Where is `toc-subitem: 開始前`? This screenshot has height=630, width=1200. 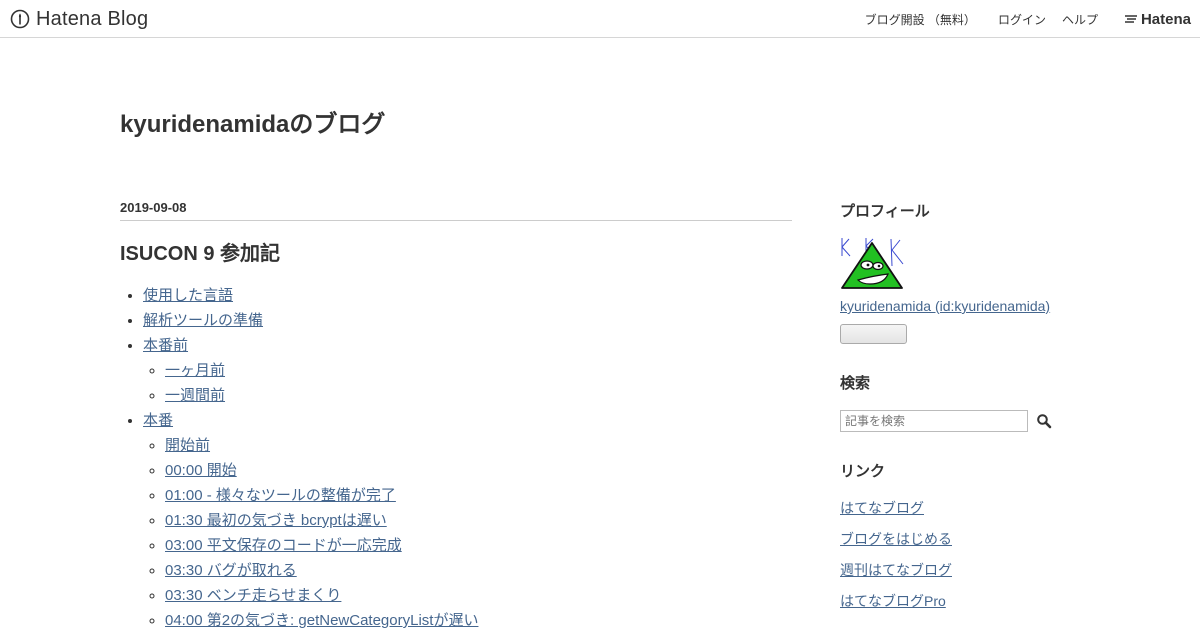
toc-subitem: 開始前 is located at coordinates (478, 445).